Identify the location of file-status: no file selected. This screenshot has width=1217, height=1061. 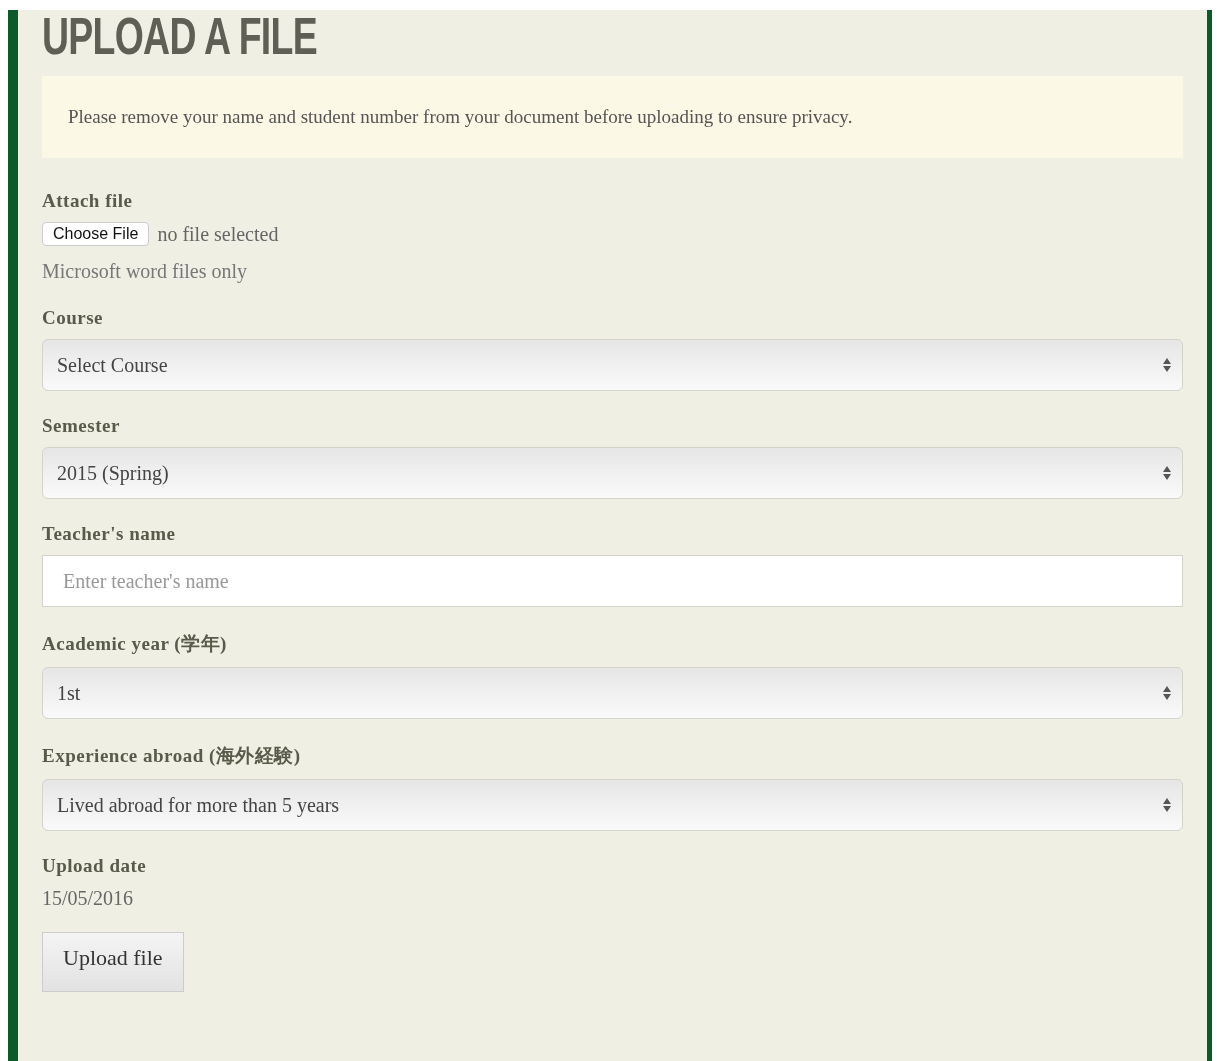
(218, 234).